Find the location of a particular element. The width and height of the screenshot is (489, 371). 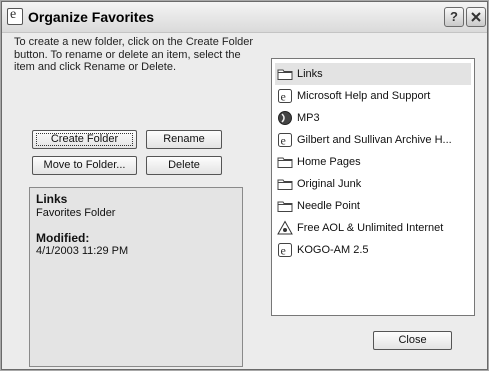

modified-value: 4/1/2003 11:29 PM is located at coordinates (82, 251).